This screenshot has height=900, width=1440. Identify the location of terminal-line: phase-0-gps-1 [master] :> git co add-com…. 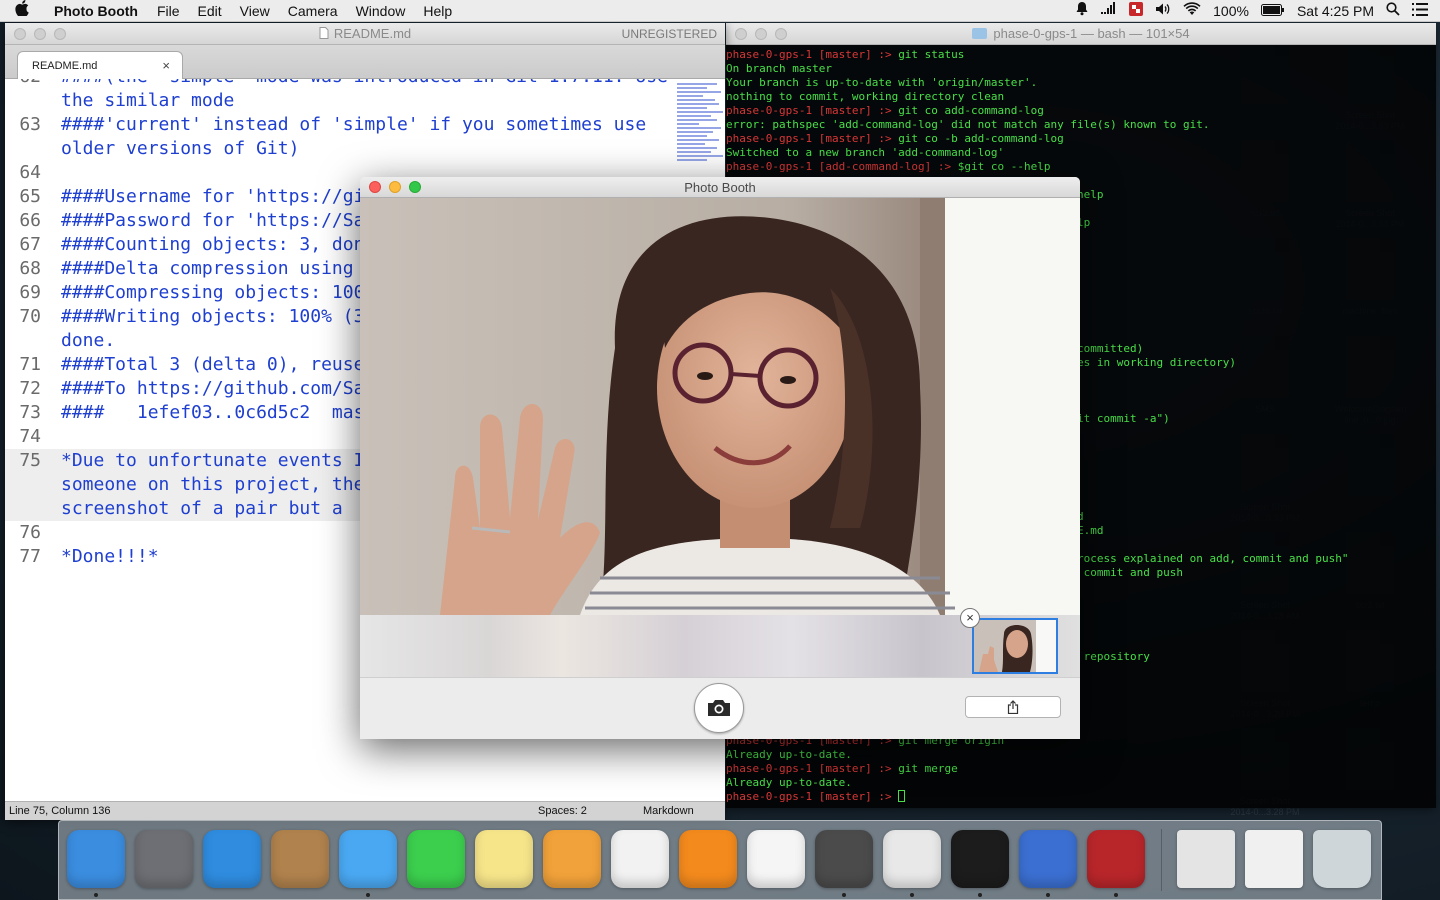
(885, 111).